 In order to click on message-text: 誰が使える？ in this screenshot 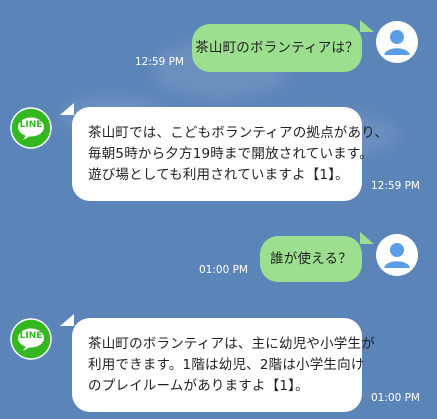, I will do `click(311, 258)`.